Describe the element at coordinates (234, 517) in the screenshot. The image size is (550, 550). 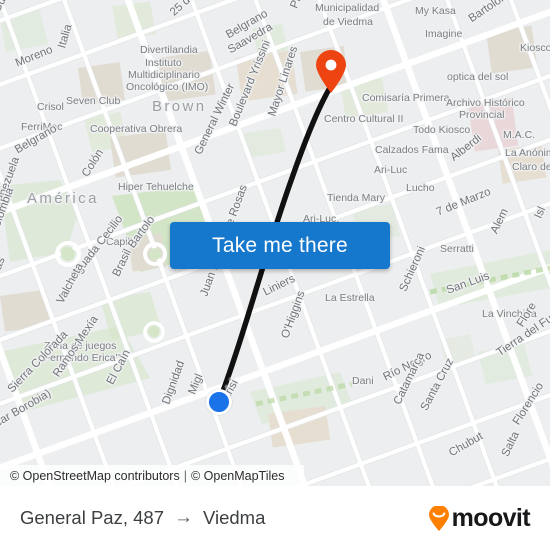
I see `destination-label: Viedma` at that location.